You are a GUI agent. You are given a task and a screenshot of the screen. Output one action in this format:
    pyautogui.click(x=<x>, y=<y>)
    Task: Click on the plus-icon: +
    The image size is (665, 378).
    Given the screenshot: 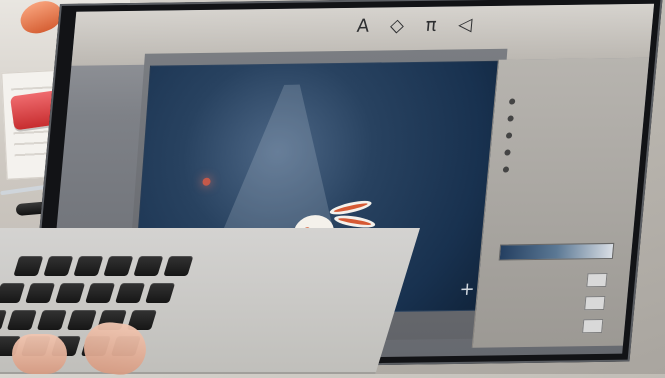 What is the action you would take?
    pyautogui.click(x=467, y=289)
    